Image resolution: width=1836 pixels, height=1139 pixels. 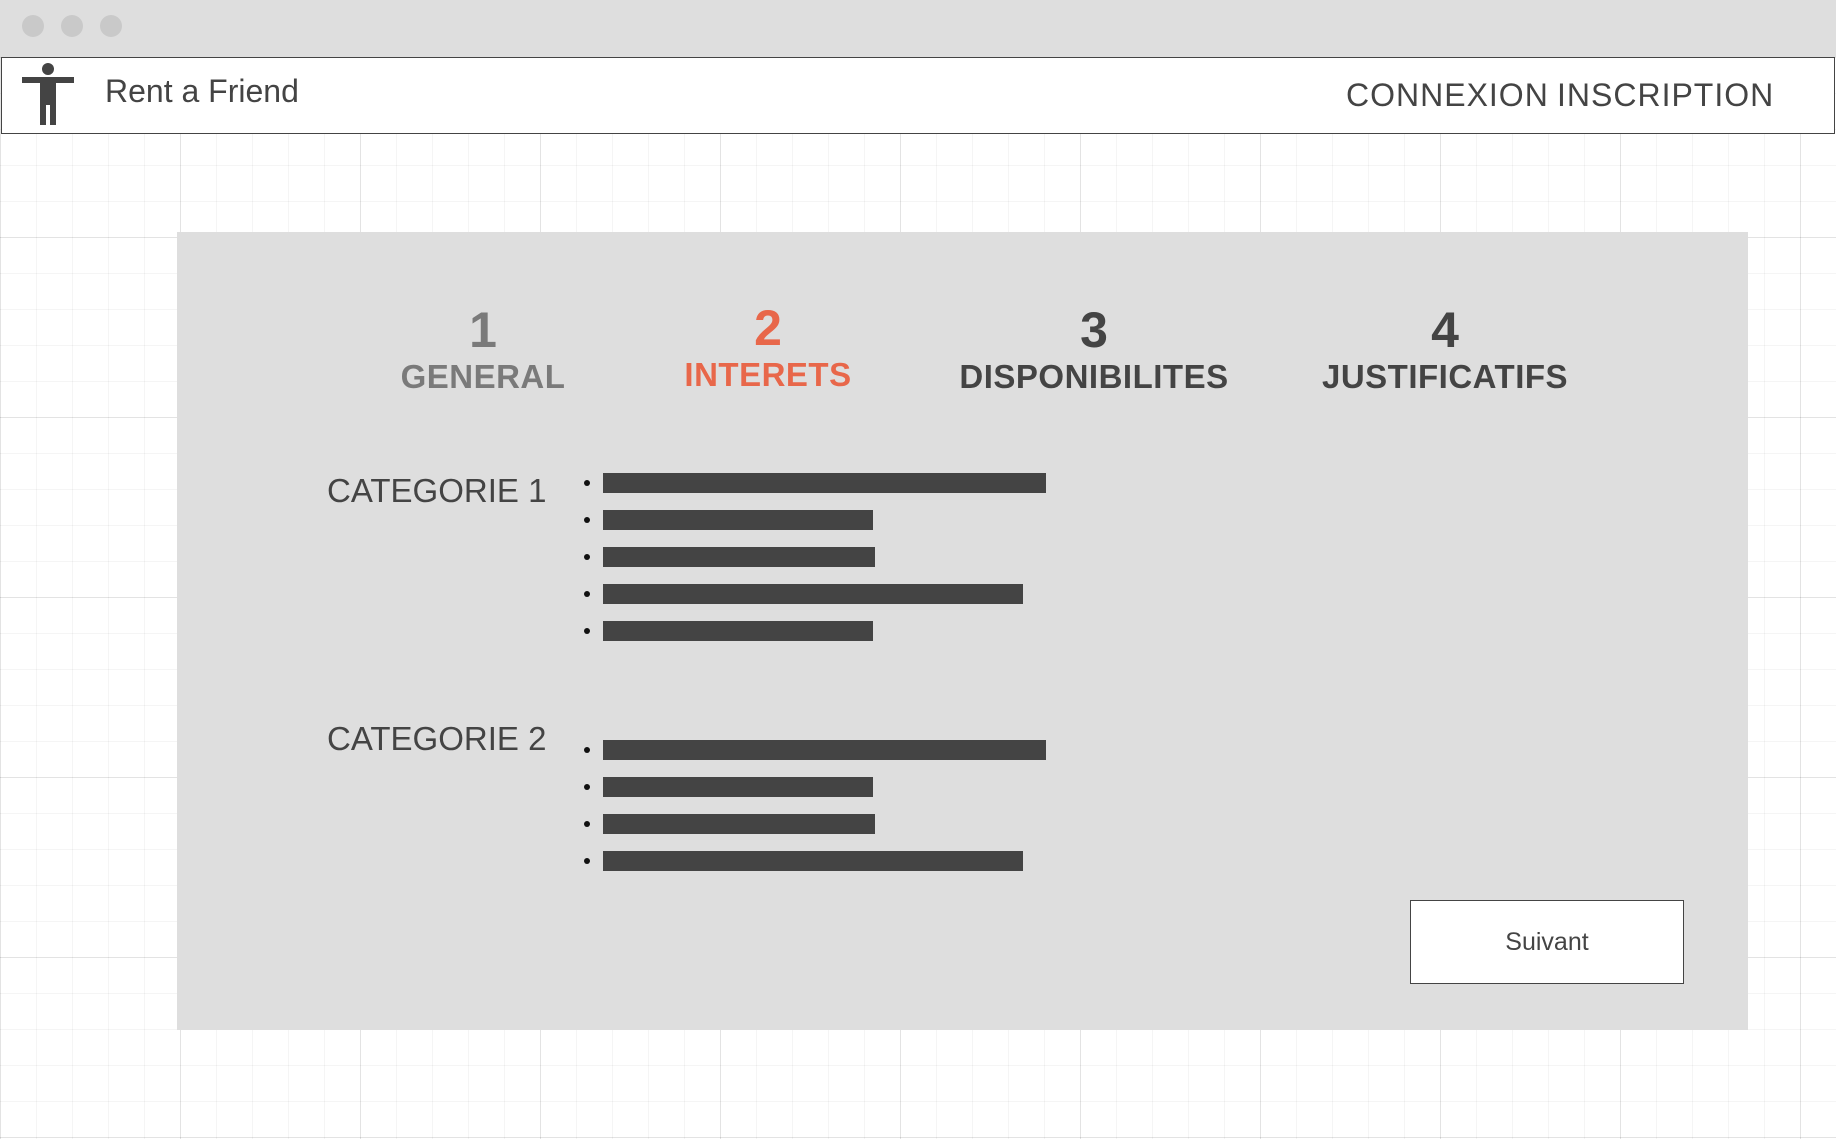 I want to click on step-justificatifs: 4 JUSTIFICATIFS, so click(x=1445, y=349).